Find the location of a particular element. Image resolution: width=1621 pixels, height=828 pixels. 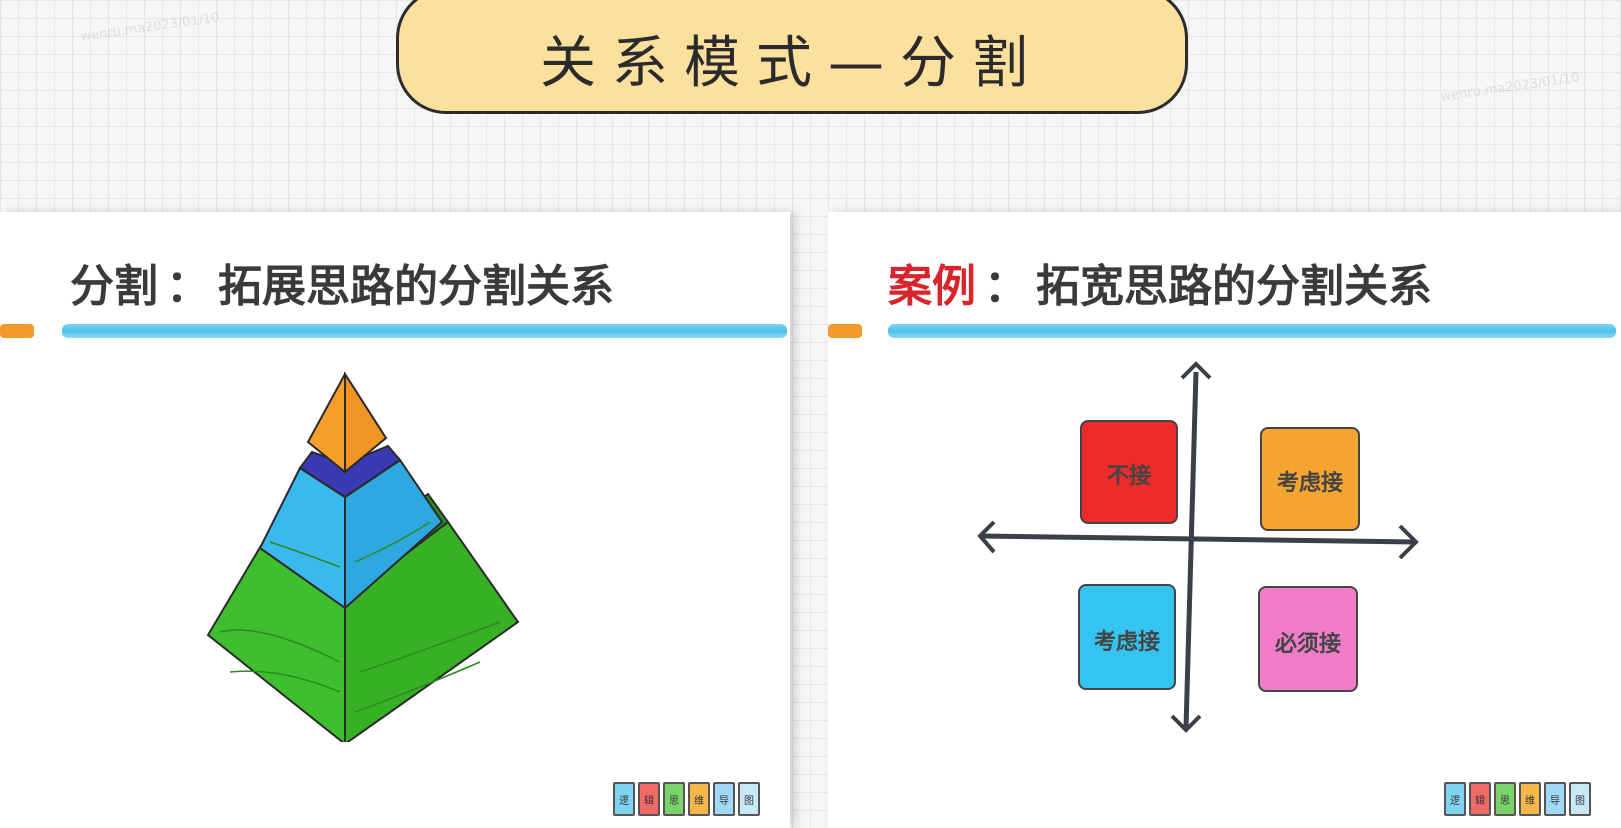

quadrant-label: 不接 is located at coordinates (1128, 476).